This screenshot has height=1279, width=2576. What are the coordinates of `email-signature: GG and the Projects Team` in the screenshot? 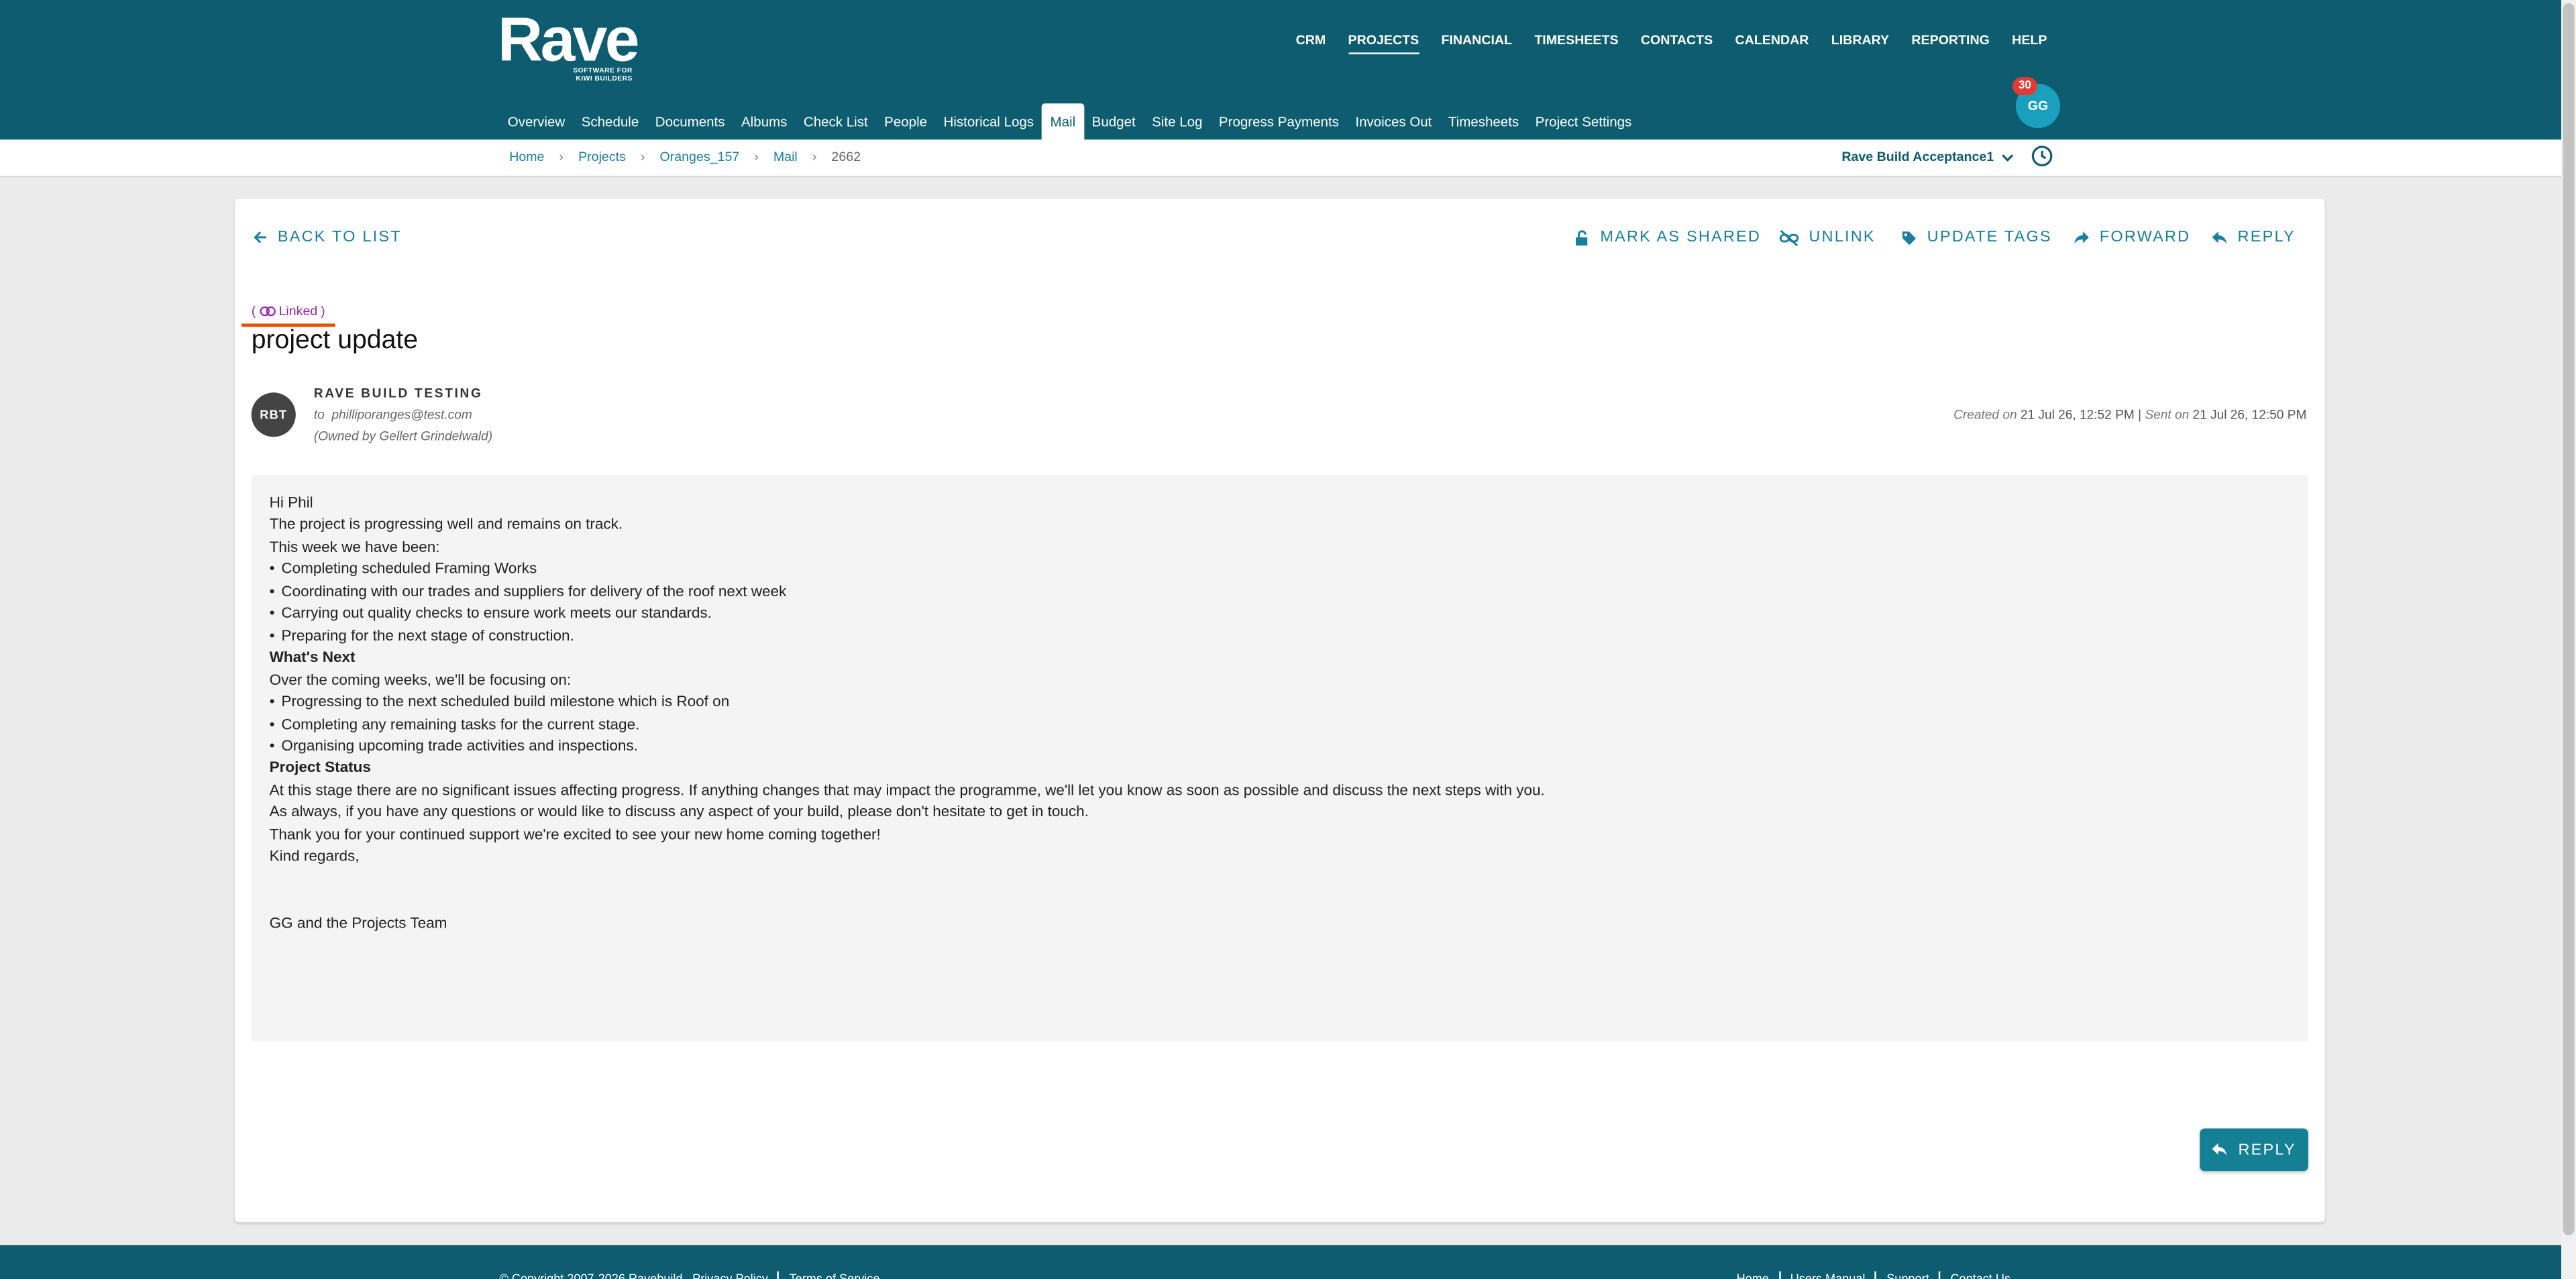 It's located at (358, 923).